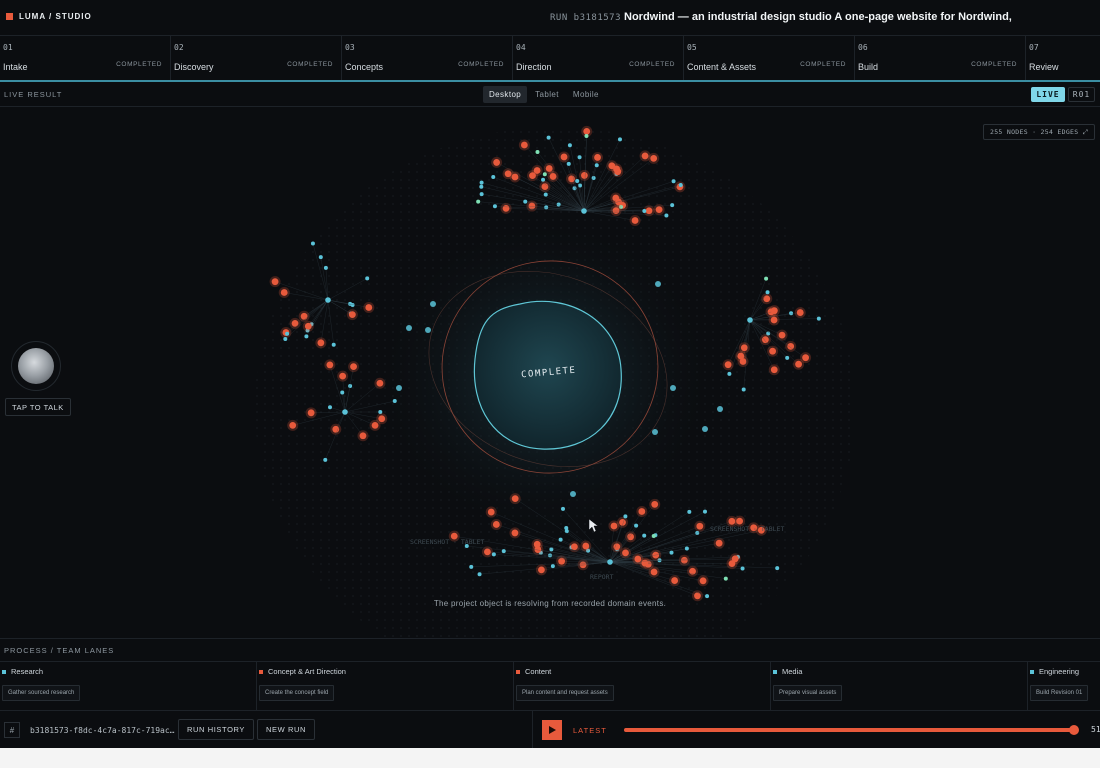 This screenshot has width=1100, height=768. What do you see at coordinates (1048, 94) in the screenshot?
I see `live-toggle: LIVE` at bounding box center [1048, 94].